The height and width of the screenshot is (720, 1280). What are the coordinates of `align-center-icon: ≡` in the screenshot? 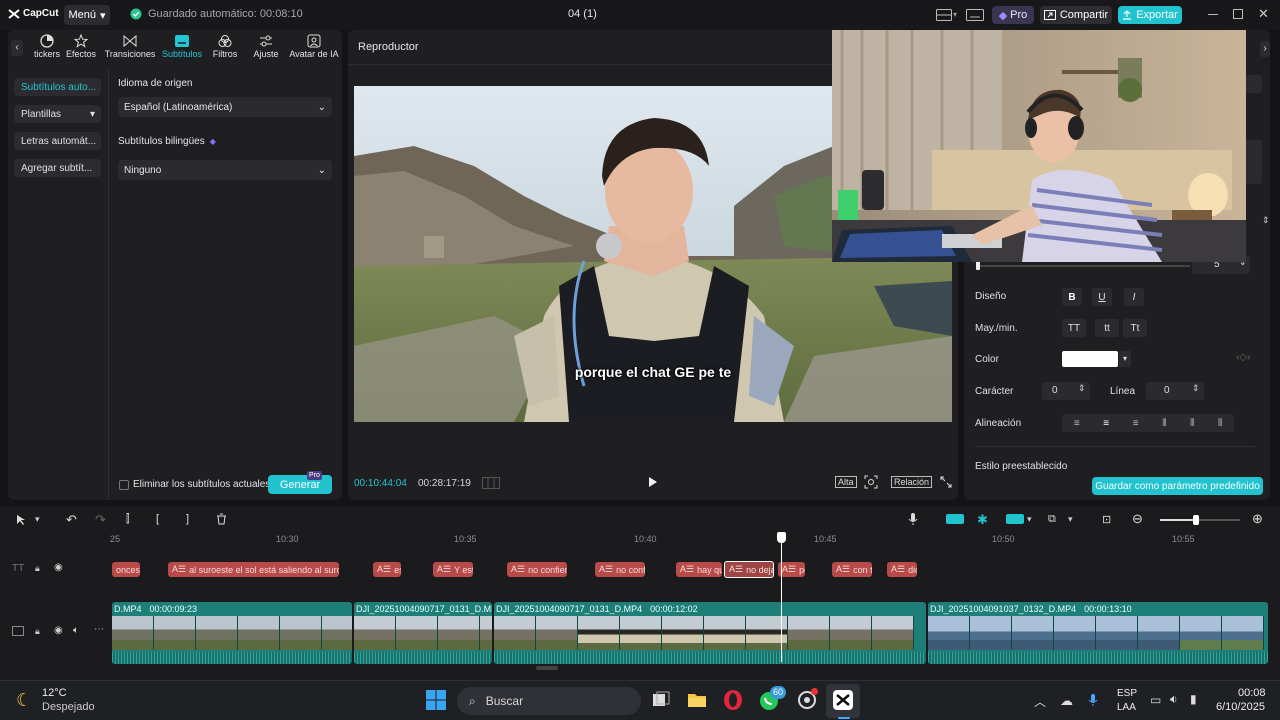 It's located at (1106, 423).